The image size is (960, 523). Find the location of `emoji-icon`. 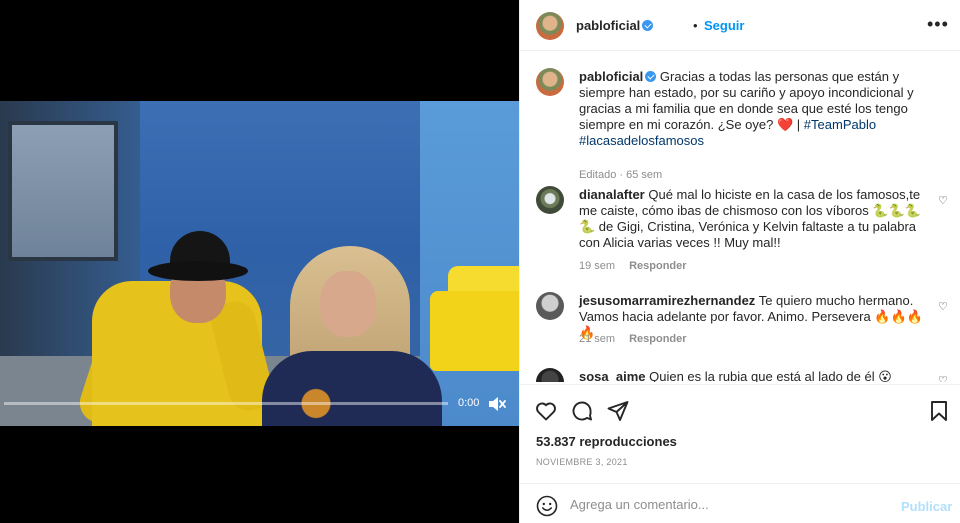

emoji-icon is located at coordinates (547, 506).